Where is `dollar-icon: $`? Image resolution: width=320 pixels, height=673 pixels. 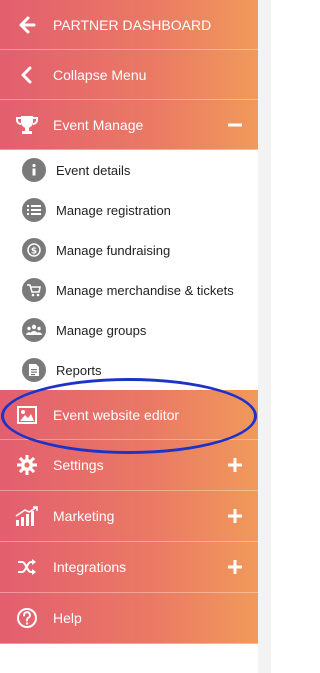
dollar-icon: $ is located at coordinates (34, 250).